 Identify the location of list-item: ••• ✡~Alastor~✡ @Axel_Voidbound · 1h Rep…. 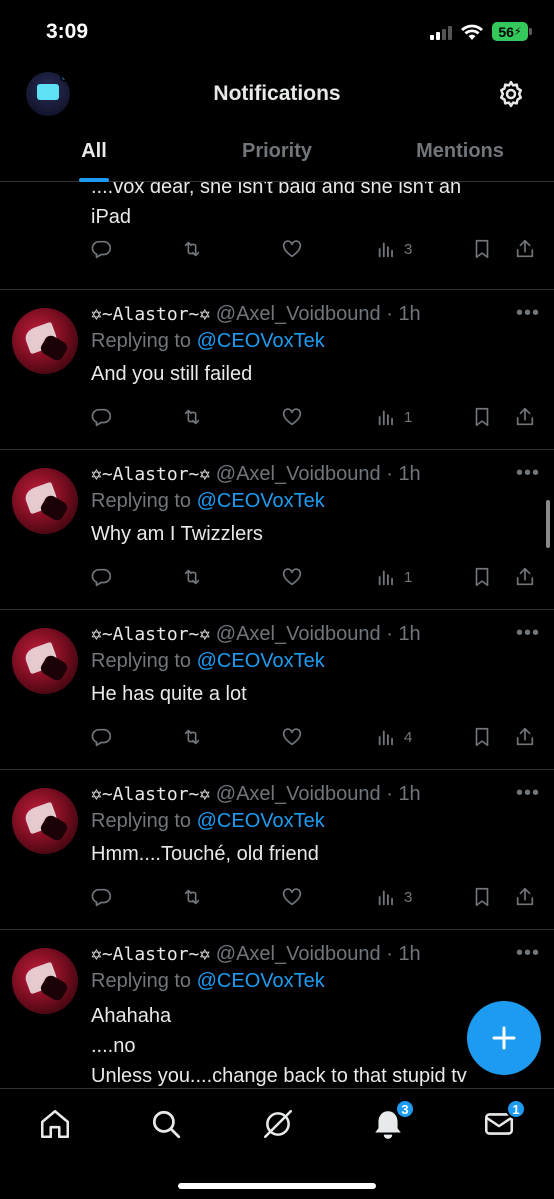
(277, 1009).